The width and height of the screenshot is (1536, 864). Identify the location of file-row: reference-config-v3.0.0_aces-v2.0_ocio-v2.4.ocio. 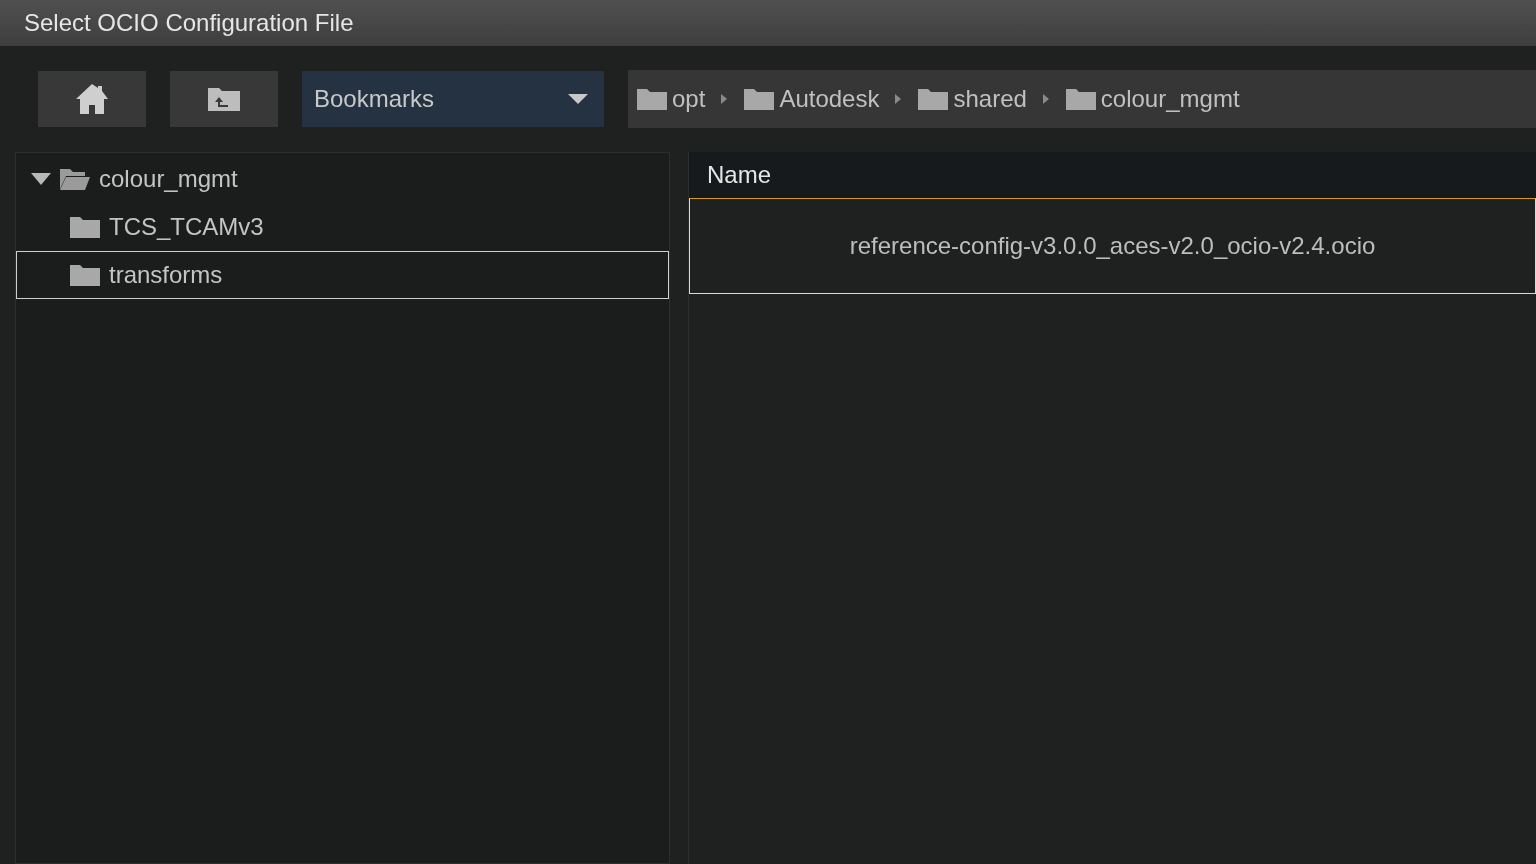
(1112, 246).